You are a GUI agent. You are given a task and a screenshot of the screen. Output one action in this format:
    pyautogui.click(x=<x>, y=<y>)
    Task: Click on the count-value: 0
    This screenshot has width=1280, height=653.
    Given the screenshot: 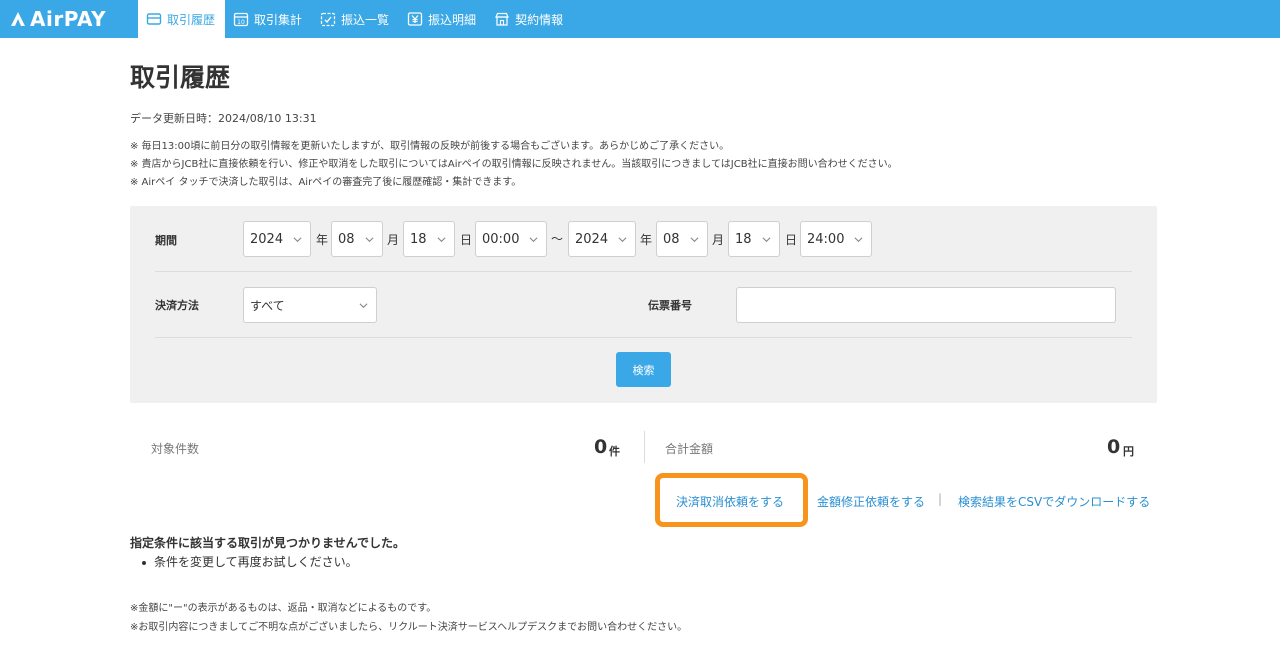 What is the action you would take?
    pyautogui.click(x=601, y=447)
    